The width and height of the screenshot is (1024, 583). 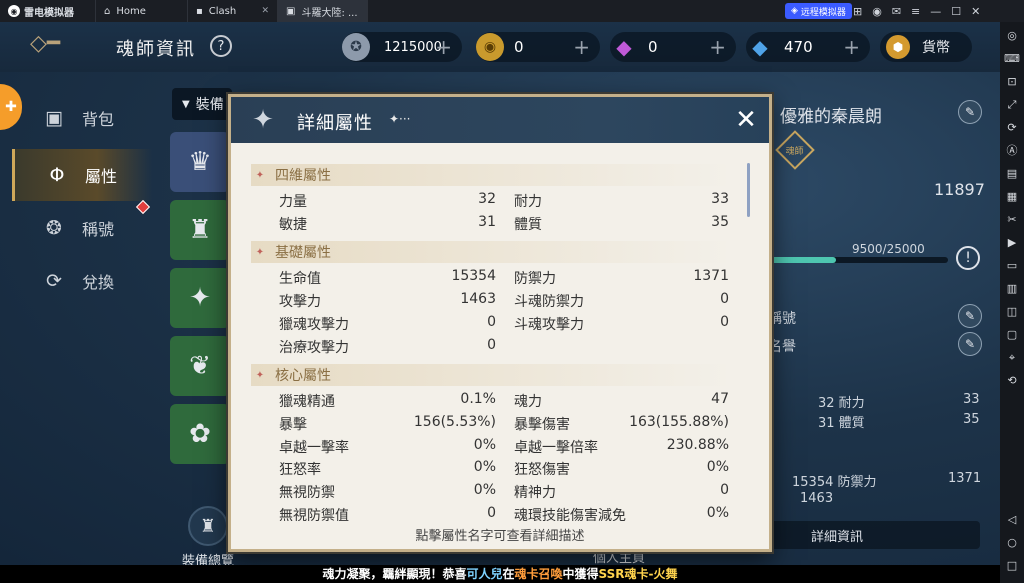 I want to click on attribute-name: 暴擊, so click(x=293, y=424).